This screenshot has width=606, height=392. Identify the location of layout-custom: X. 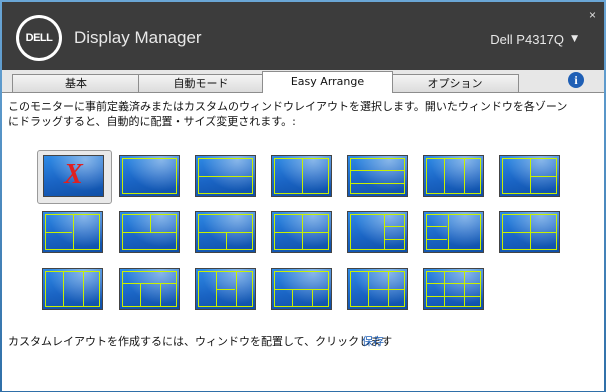
(74, 177).